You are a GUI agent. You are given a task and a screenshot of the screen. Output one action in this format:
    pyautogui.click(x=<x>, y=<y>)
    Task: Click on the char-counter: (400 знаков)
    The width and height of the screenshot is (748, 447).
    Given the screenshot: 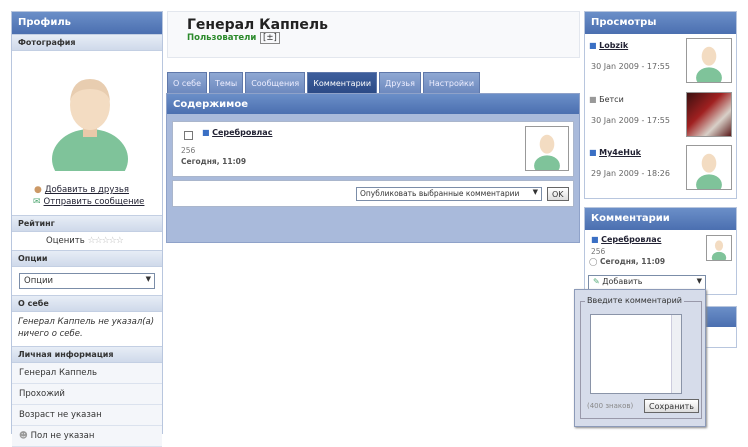 What is the action you would take?
    pyautogui.click(x=610, y=406)
    